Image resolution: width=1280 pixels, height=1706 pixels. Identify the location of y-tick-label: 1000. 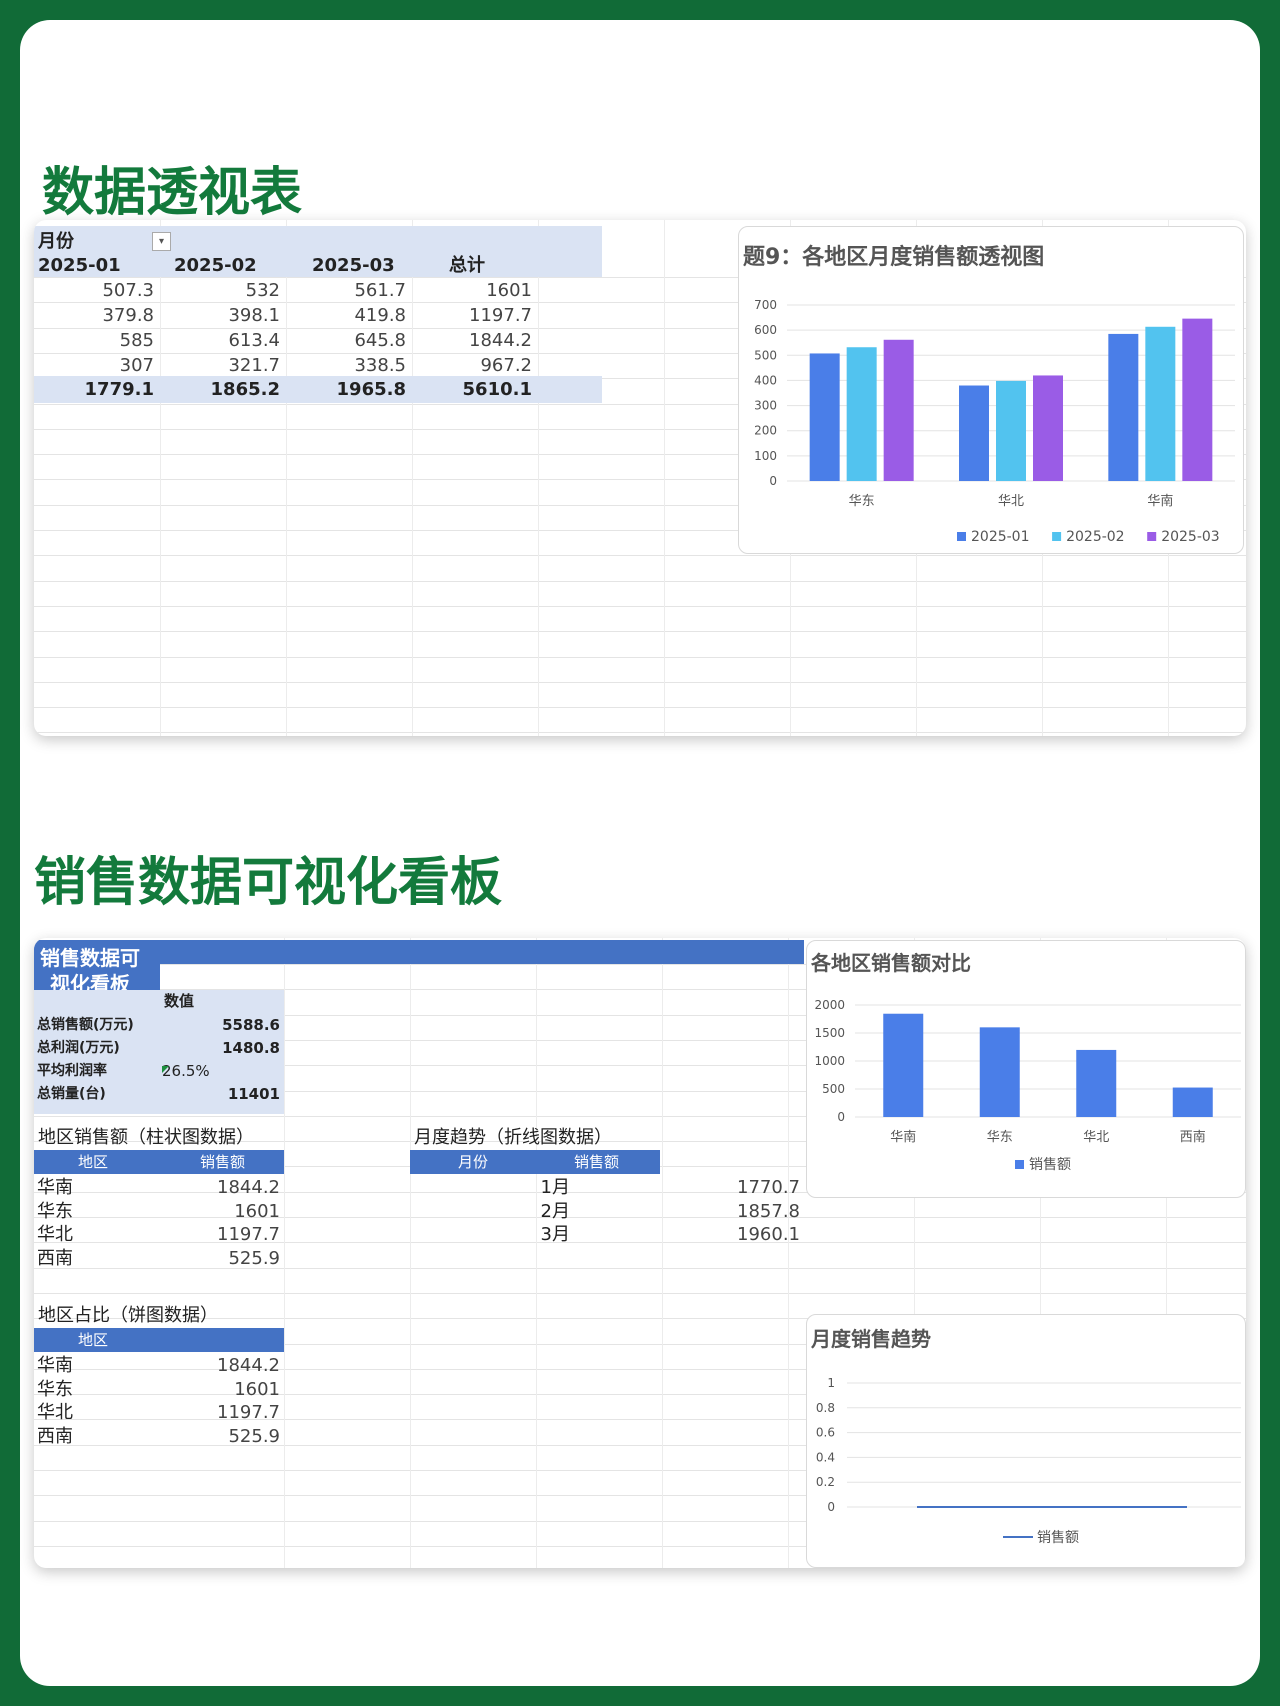
(829, 1061).